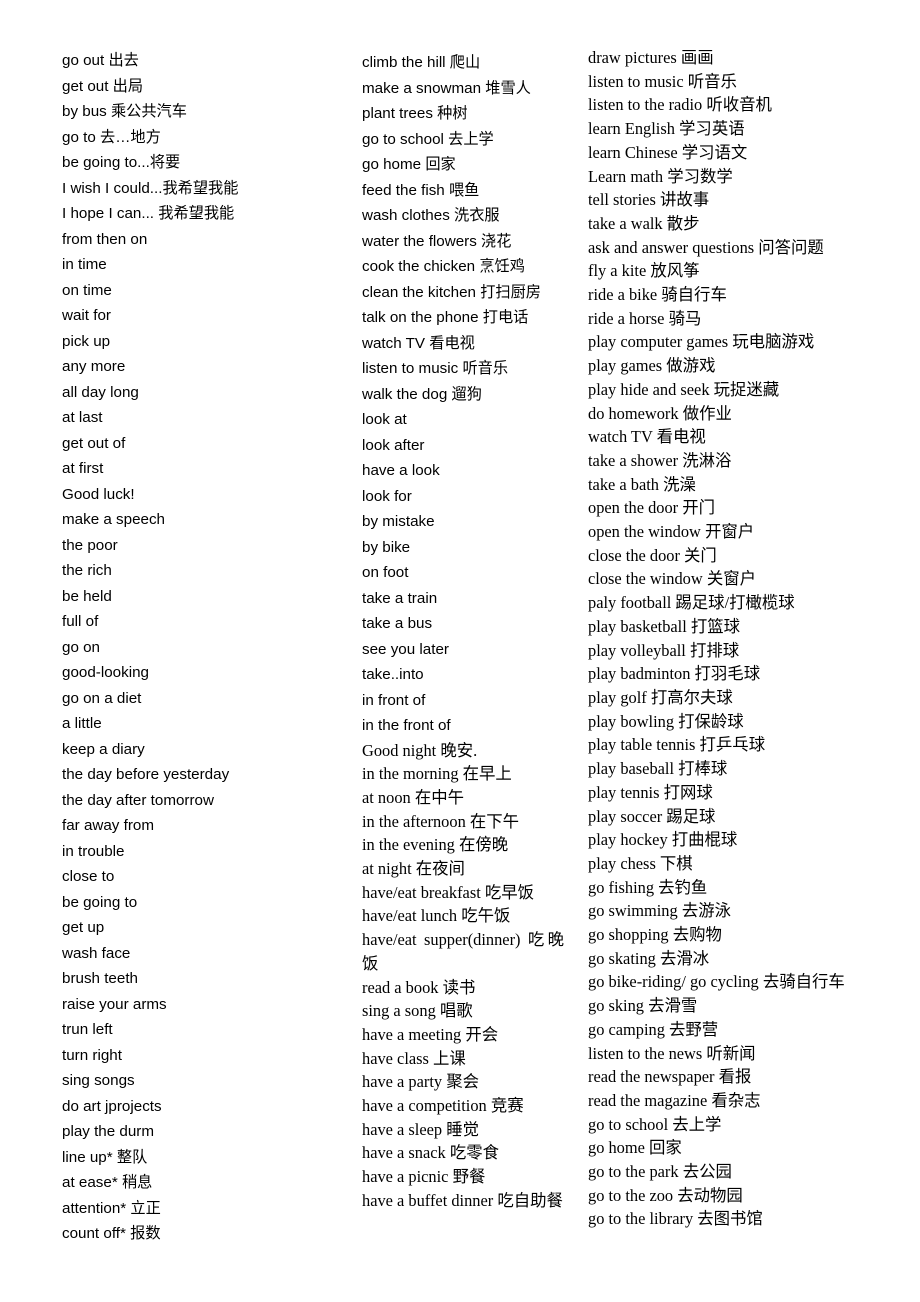  I want to click on phrase-entry: in trouble, so click(93, 851).